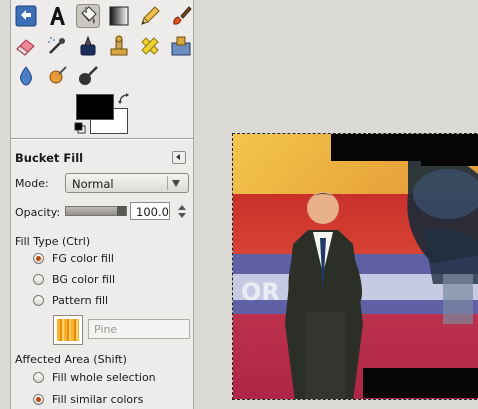  What do you see at coordinates (5, 204) in the screenshot?
I see `toolbox-left-edge` at bounding box center [5, 204].